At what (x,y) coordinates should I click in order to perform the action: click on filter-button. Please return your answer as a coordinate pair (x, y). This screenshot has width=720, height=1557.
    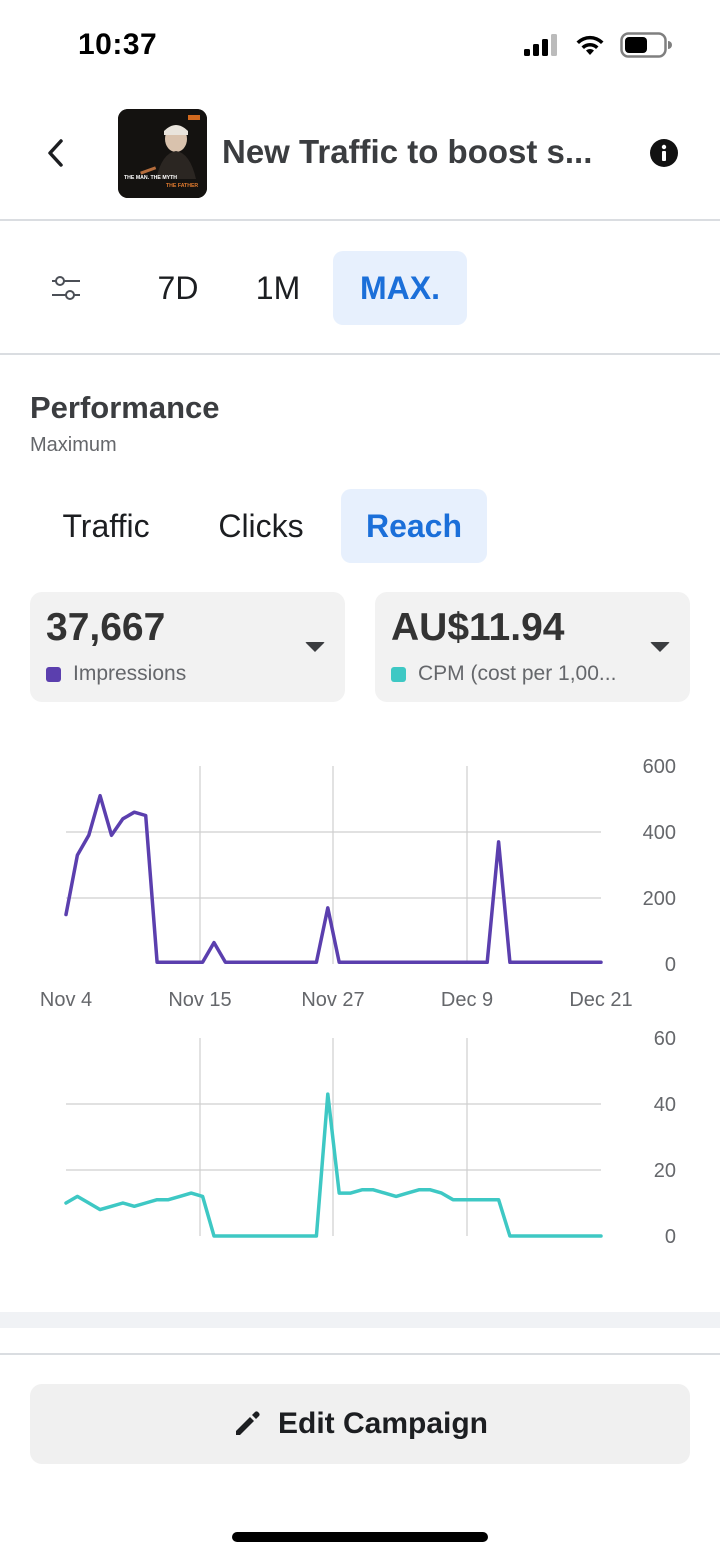
    Looking at the image, I should click on (66, 288).